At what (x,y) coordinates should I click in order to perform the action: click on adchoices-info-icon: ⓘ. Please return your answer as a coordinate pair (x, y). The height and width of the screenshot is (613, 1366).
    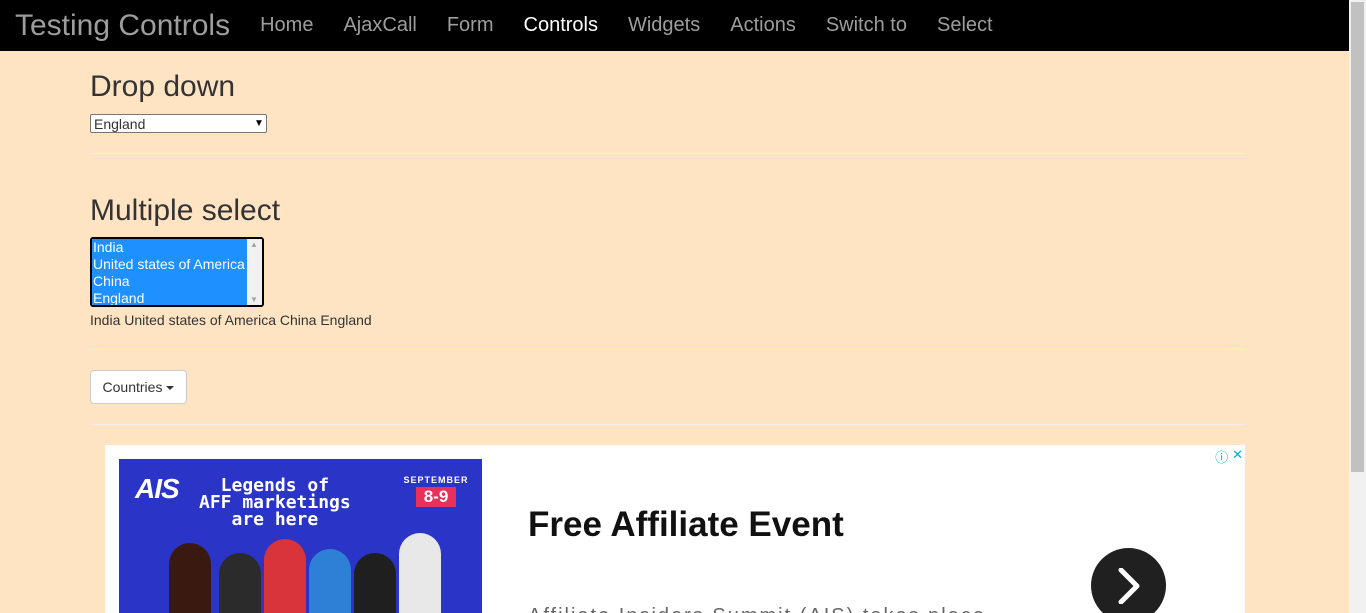
    Looking at the image, I should click on (1221, 456).